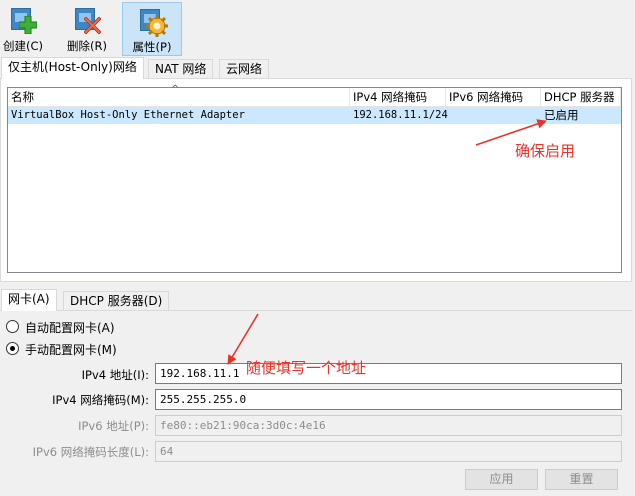 The width and height of the screenshot is (635, 496). Describe the element at coordinates (545, 151) in the screenshot. I see `annotation-ensure-enabled: 确保启用` at that location.